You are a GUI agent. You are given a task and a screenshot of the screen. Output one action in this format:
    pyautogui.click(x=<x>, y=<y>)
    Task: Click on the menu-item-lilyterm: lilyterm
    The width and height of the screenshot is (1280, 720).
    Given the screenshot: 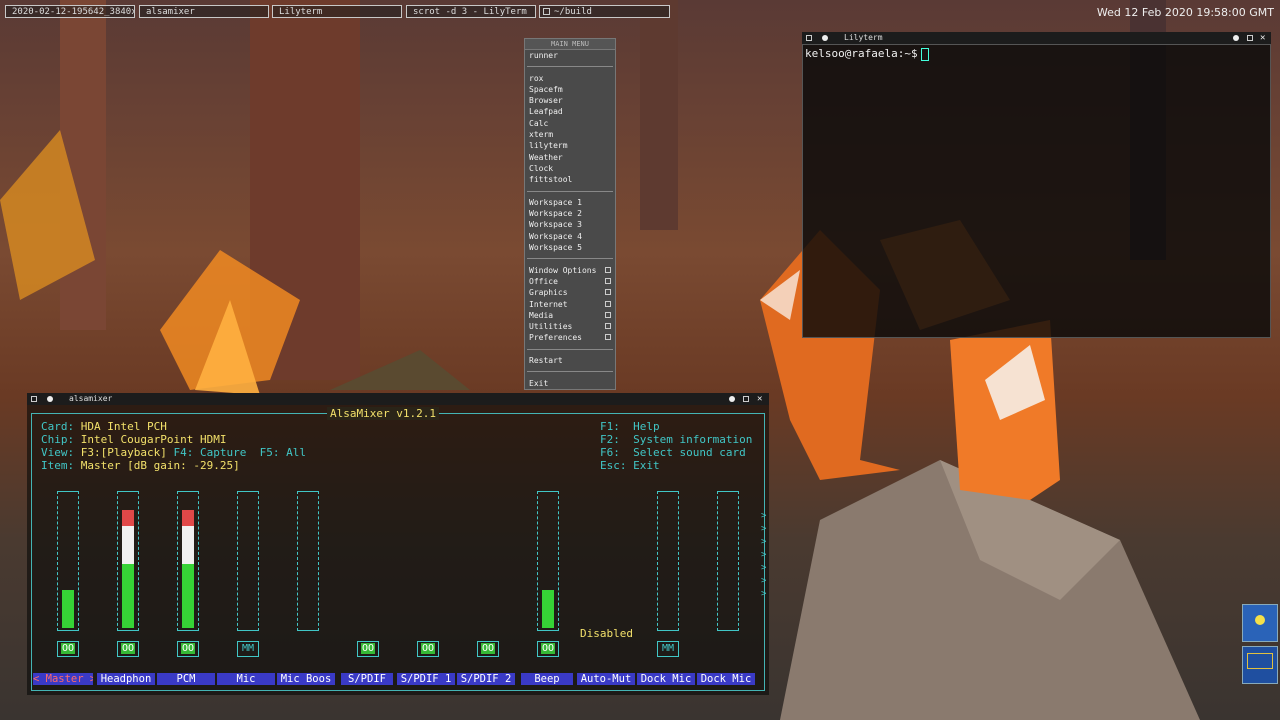 What is the action you would take?
    pyautogui.click(x=570, y=145)
    